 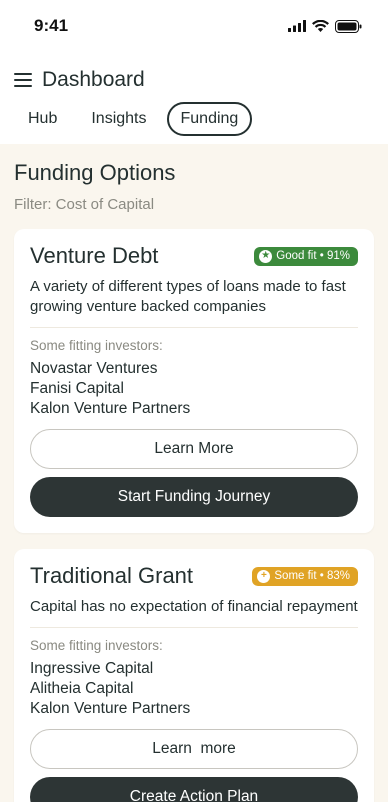 I want to click on learn-more-button: Learn More, so click(x=194, y=449).